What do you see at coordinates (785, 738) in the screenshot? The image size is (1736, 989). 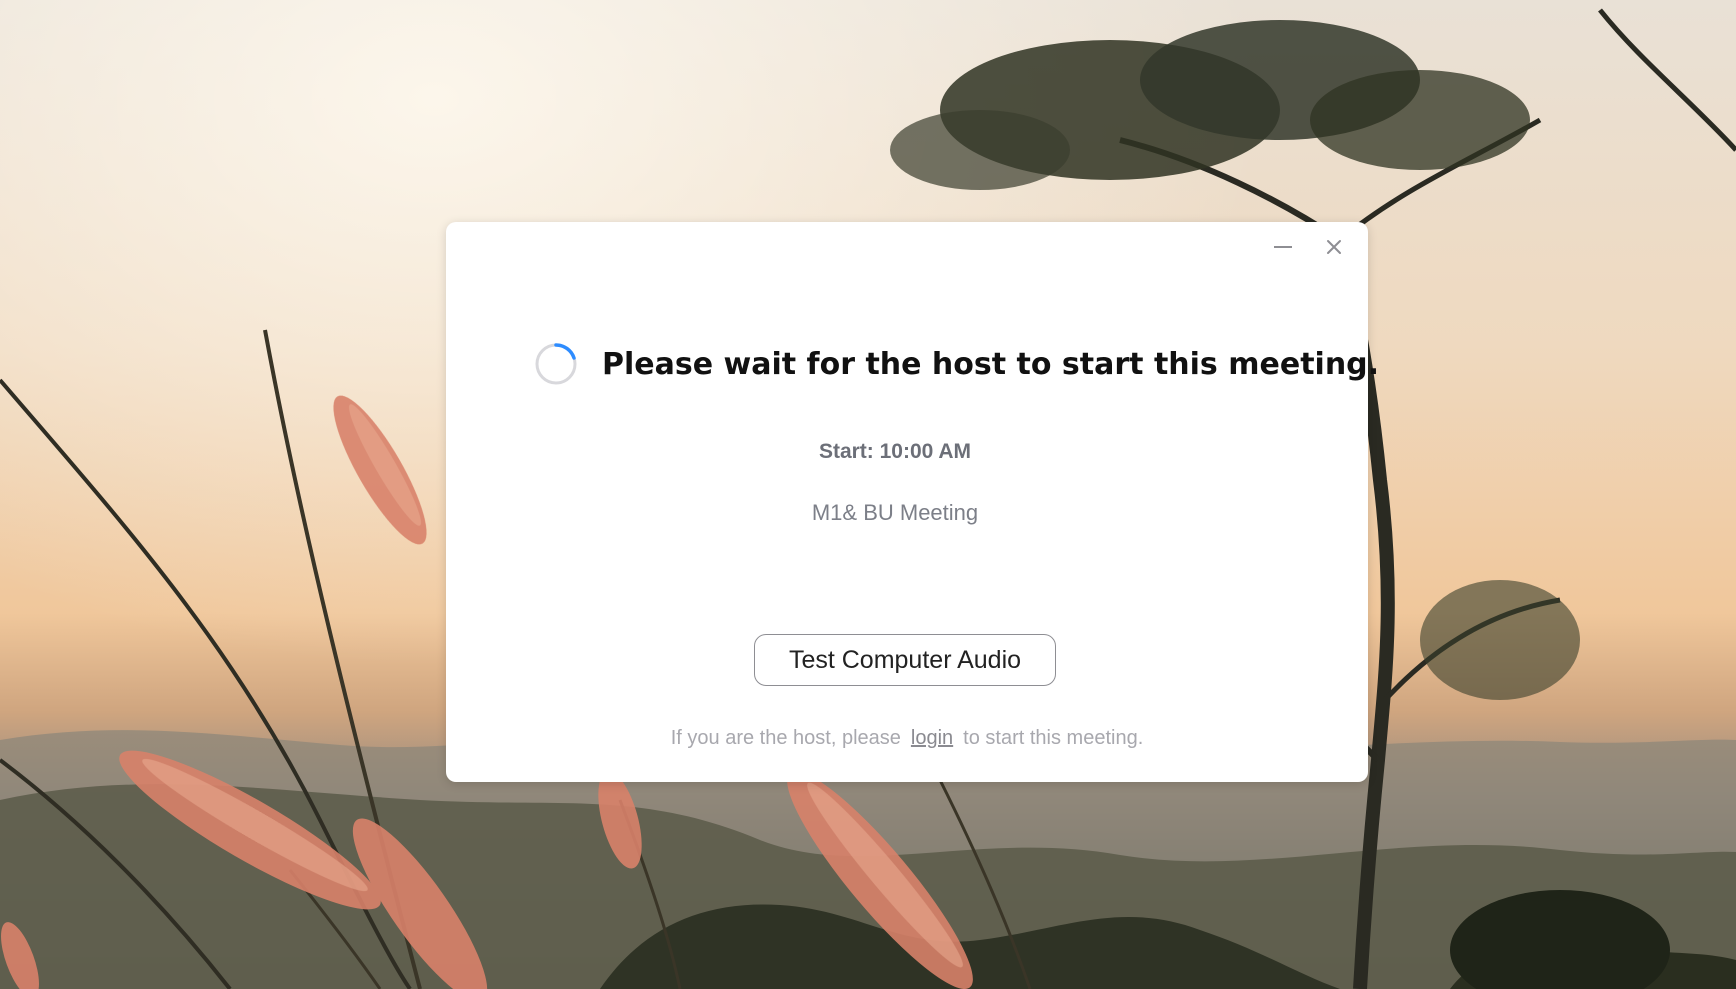 I see `host-note-text-before: If you are the host, please` at bounding box center [785, 738].